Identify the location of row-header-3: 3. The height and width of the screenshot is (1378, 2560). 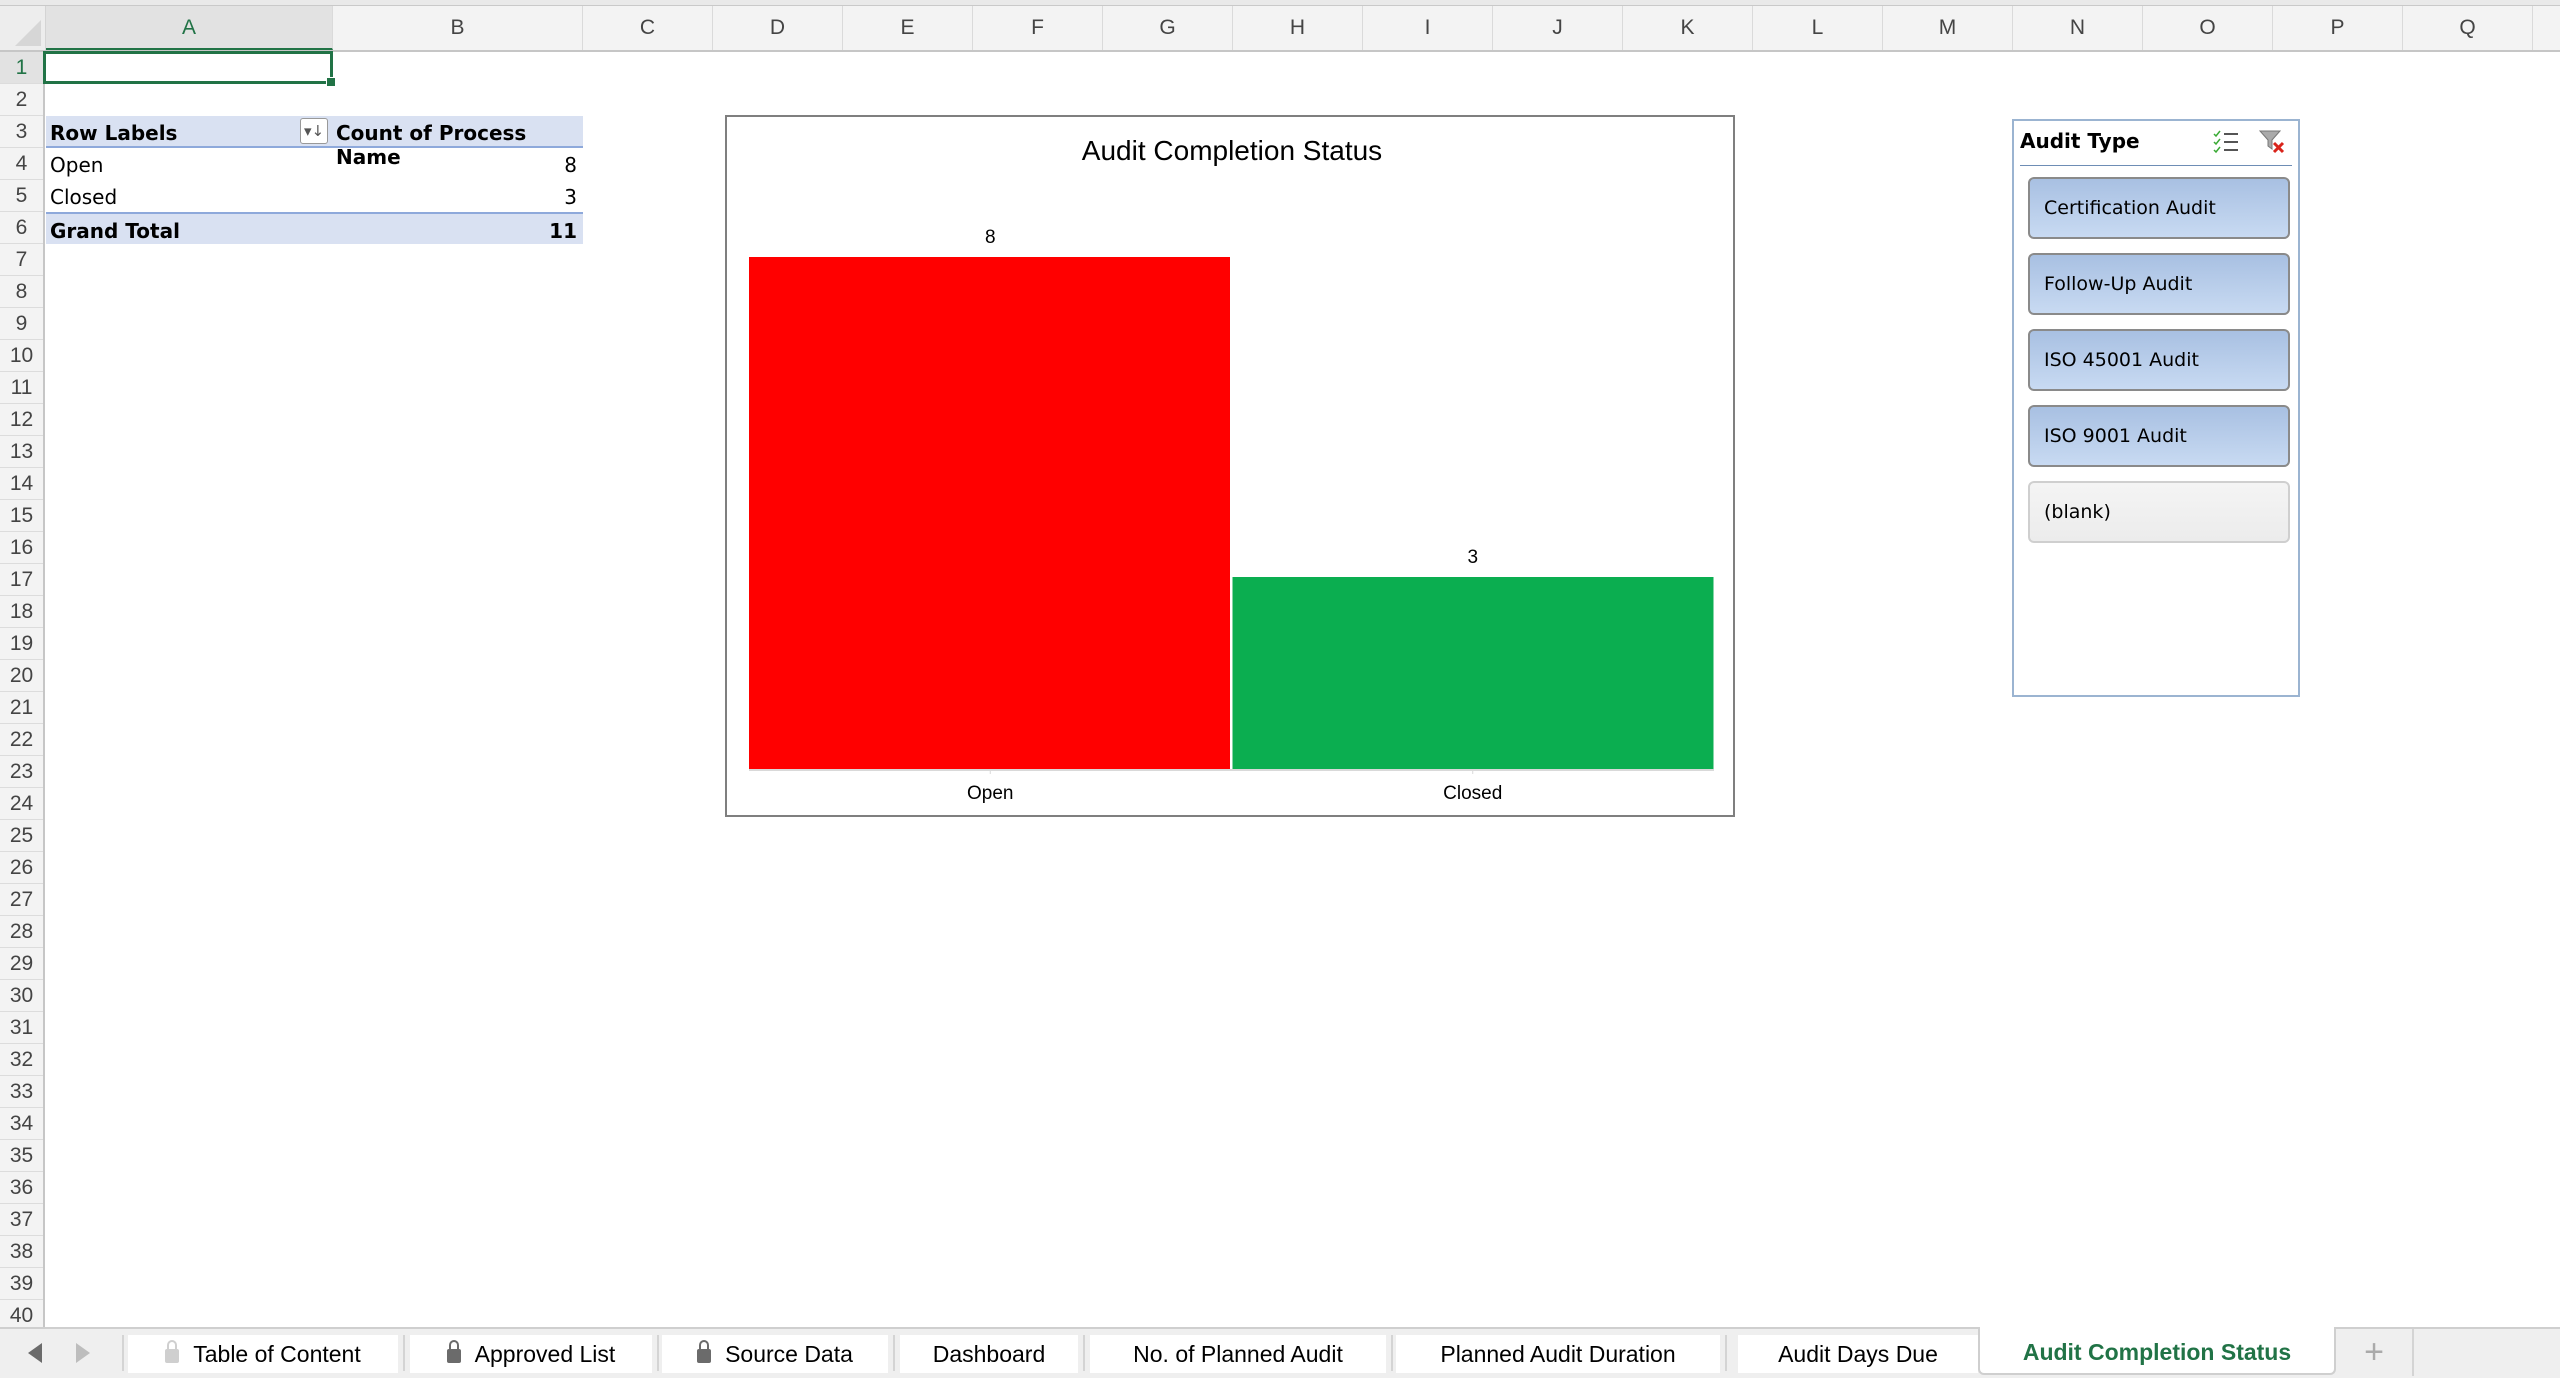
(21, 132).